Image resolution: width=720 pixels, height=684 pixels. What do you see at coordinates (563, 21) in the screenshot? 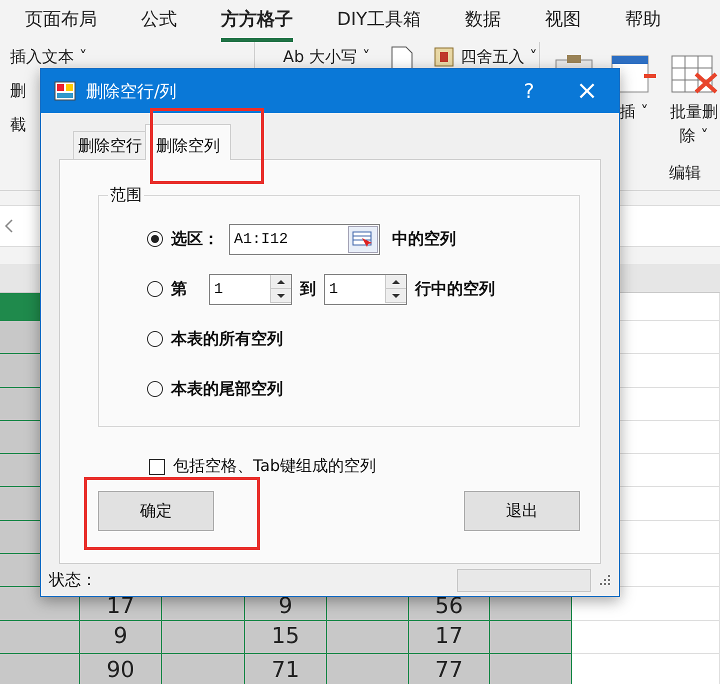
I see `ribbon-tab: 视图` at bounding box center [563, 21].